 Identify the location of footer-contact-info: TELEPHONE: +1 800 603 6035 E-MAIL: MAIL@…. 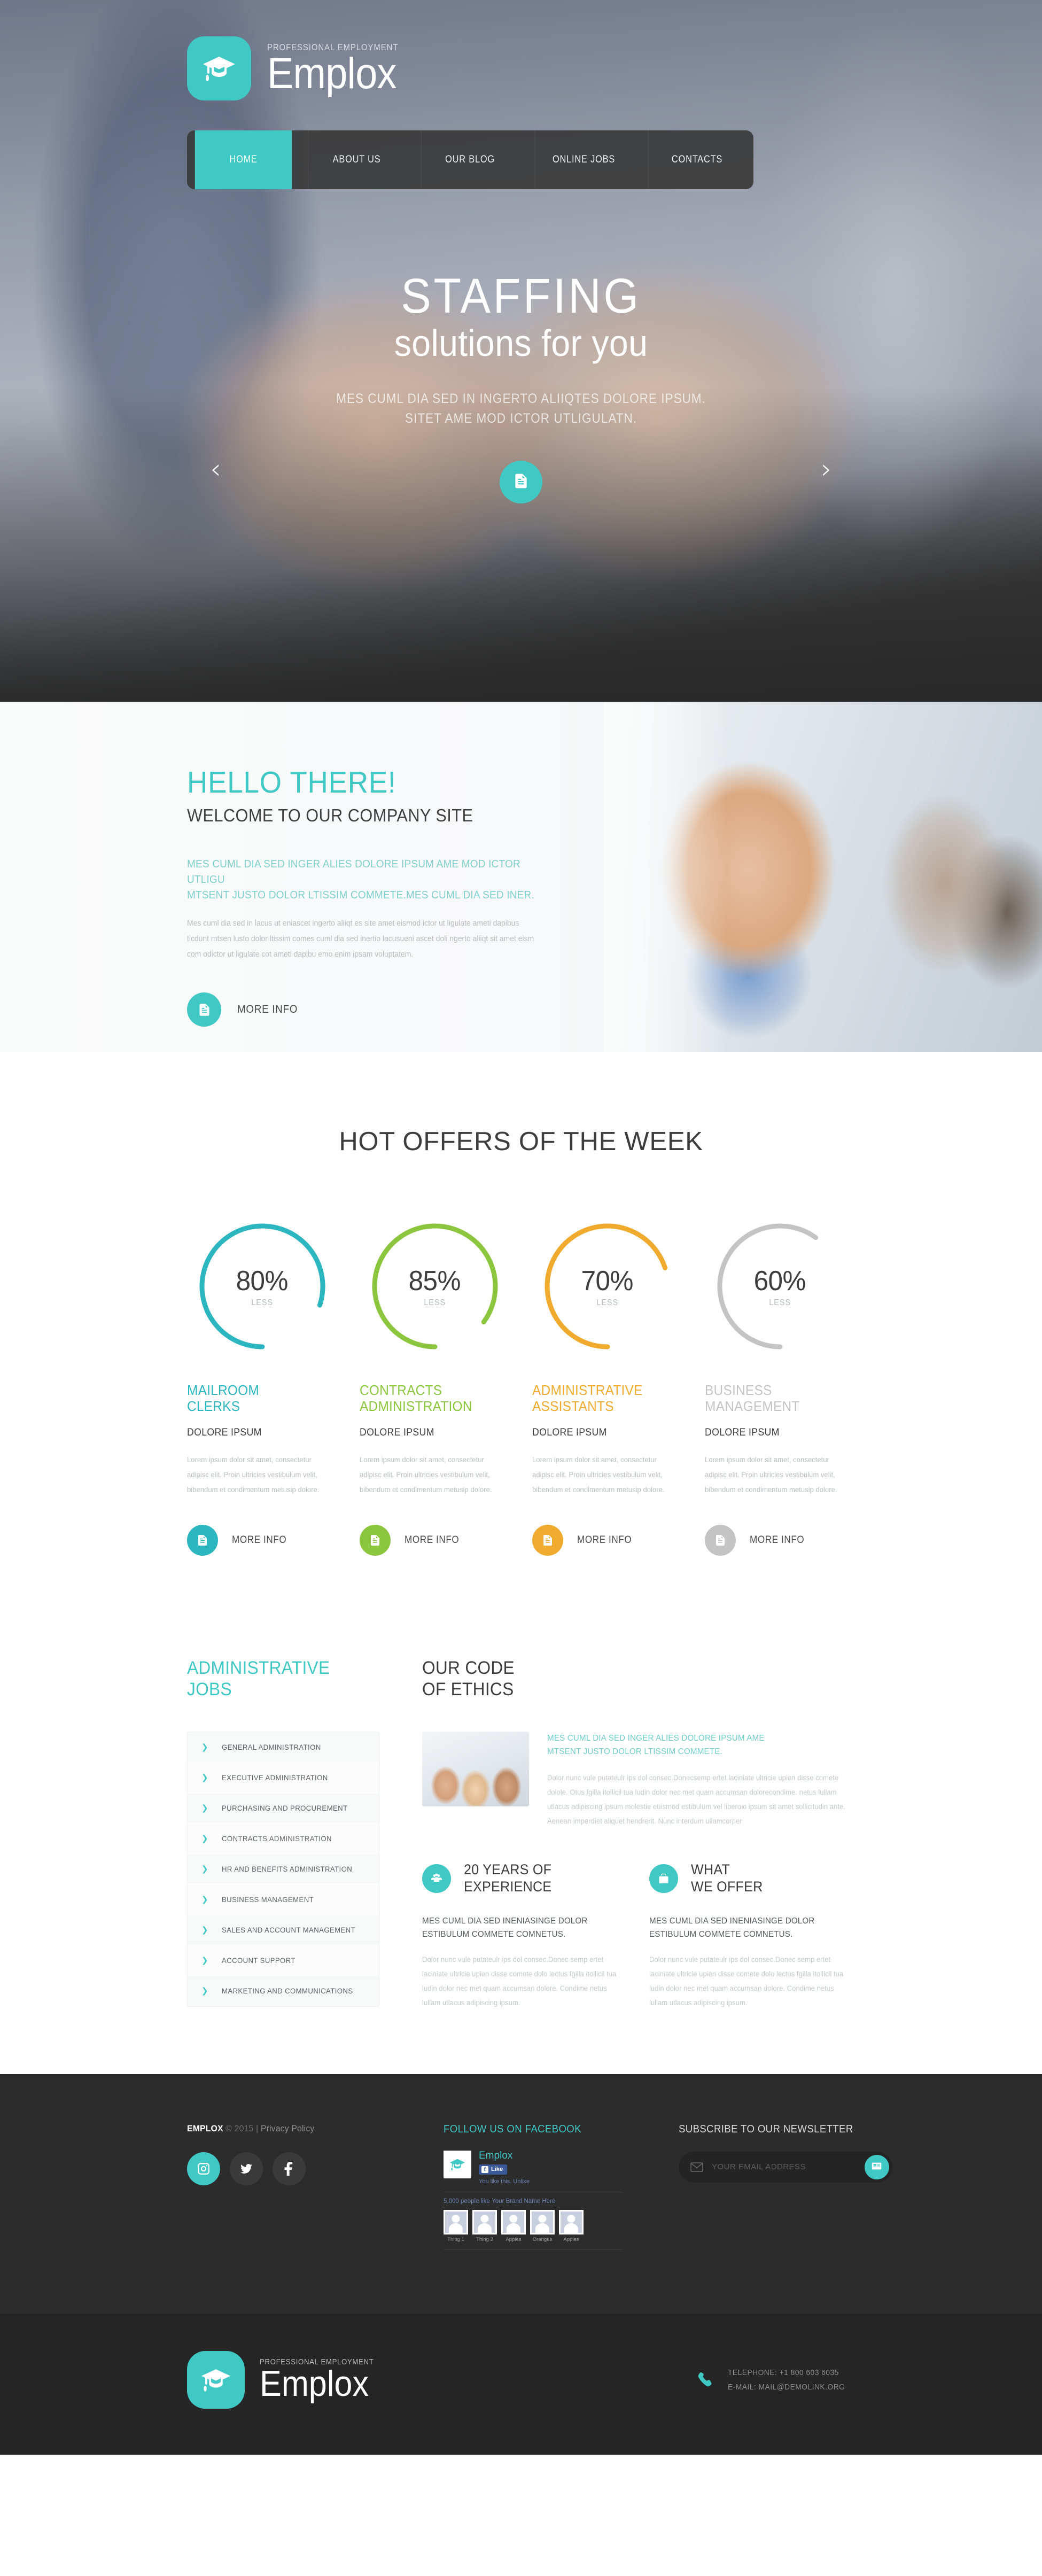
(774, 2379).